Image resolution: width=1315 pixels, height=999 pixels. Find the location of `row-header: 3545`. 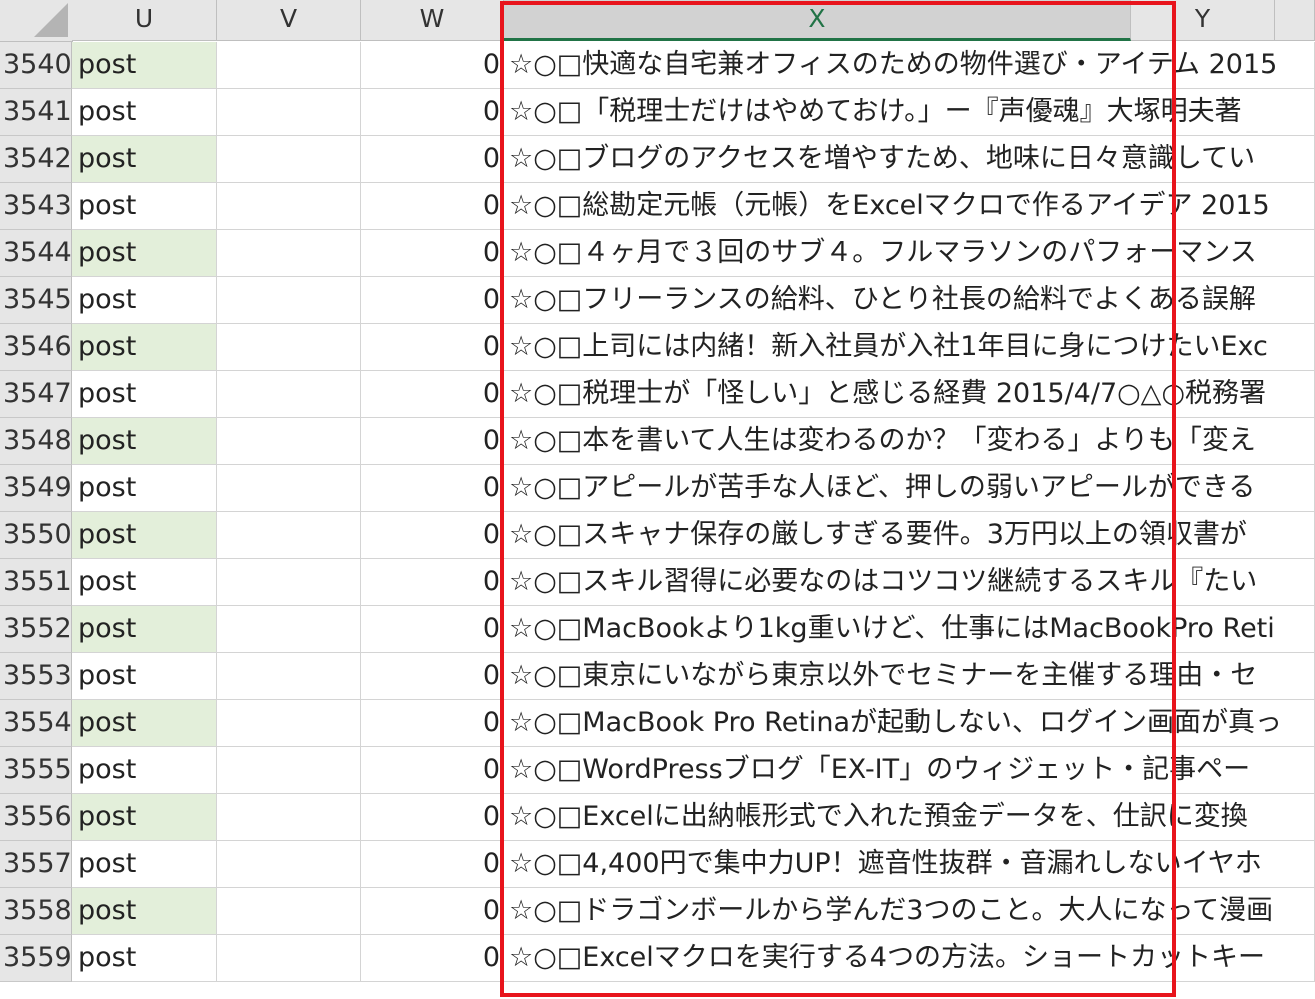

row-header: 3545 is located at coordinates (36, 300).